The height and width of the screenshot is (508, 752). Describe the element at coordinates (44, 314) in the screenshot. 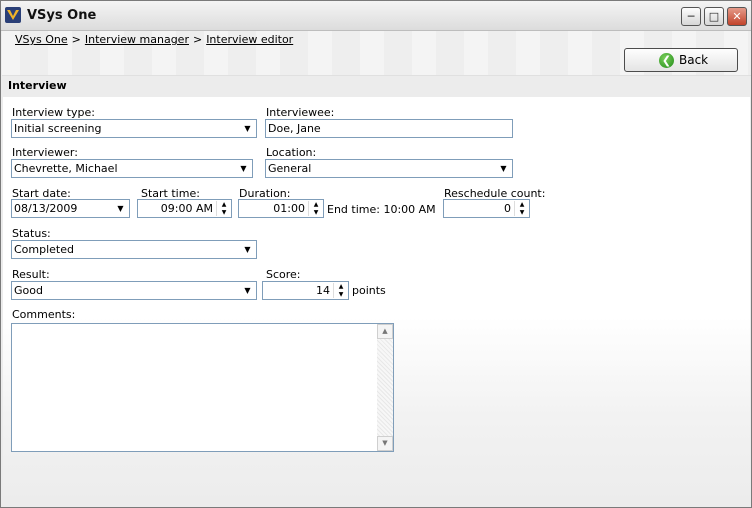

I see `comments-label: Comments:` at that location.